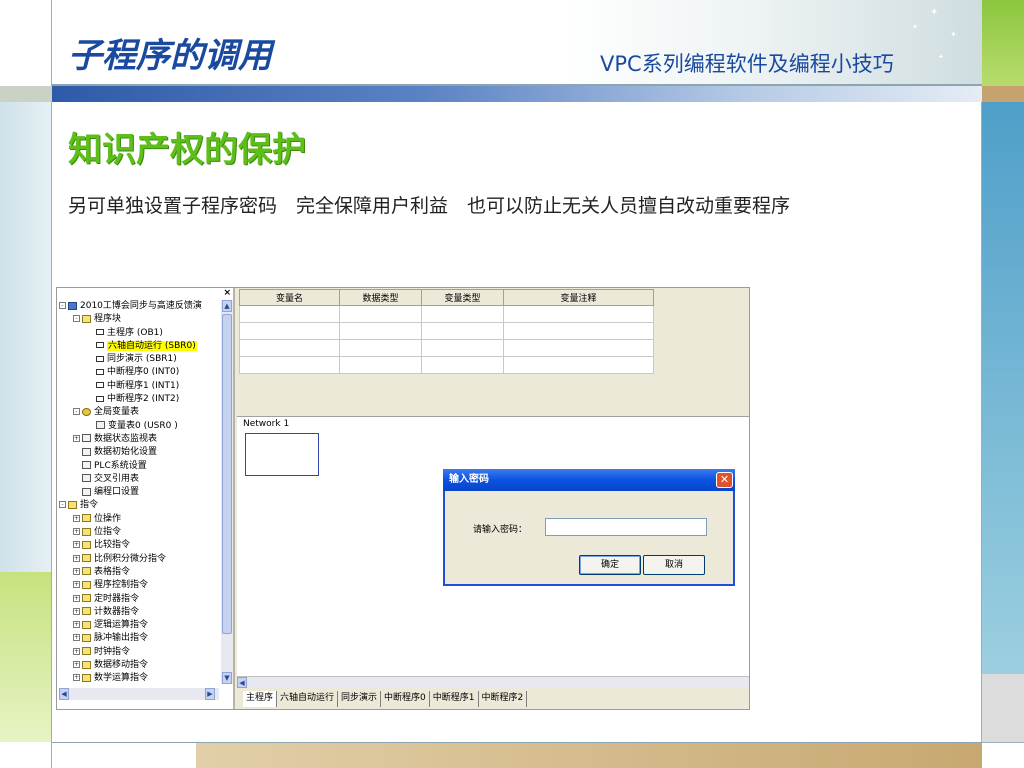  I want to click on tree-item: + 定时器指令, so click(141, 599).